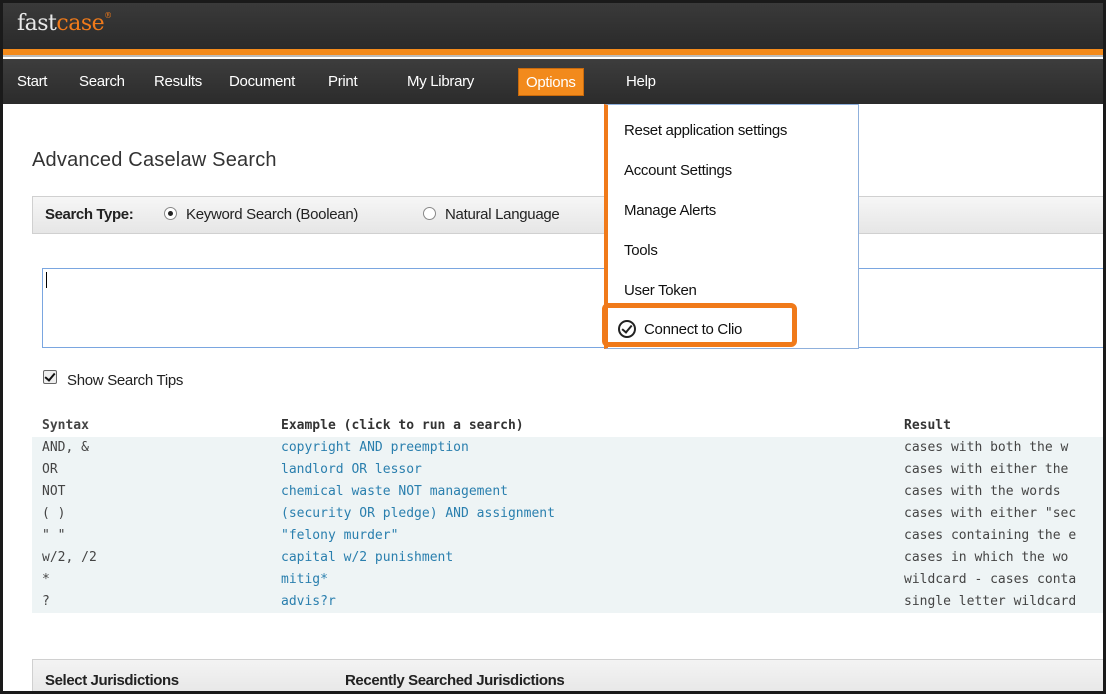 This screenshot has width=1106, height=694. What do you see at coordinates (990, 535) in the screenshot?
I see `result-cell: cases containing the e` at bounding box center [990, 535].